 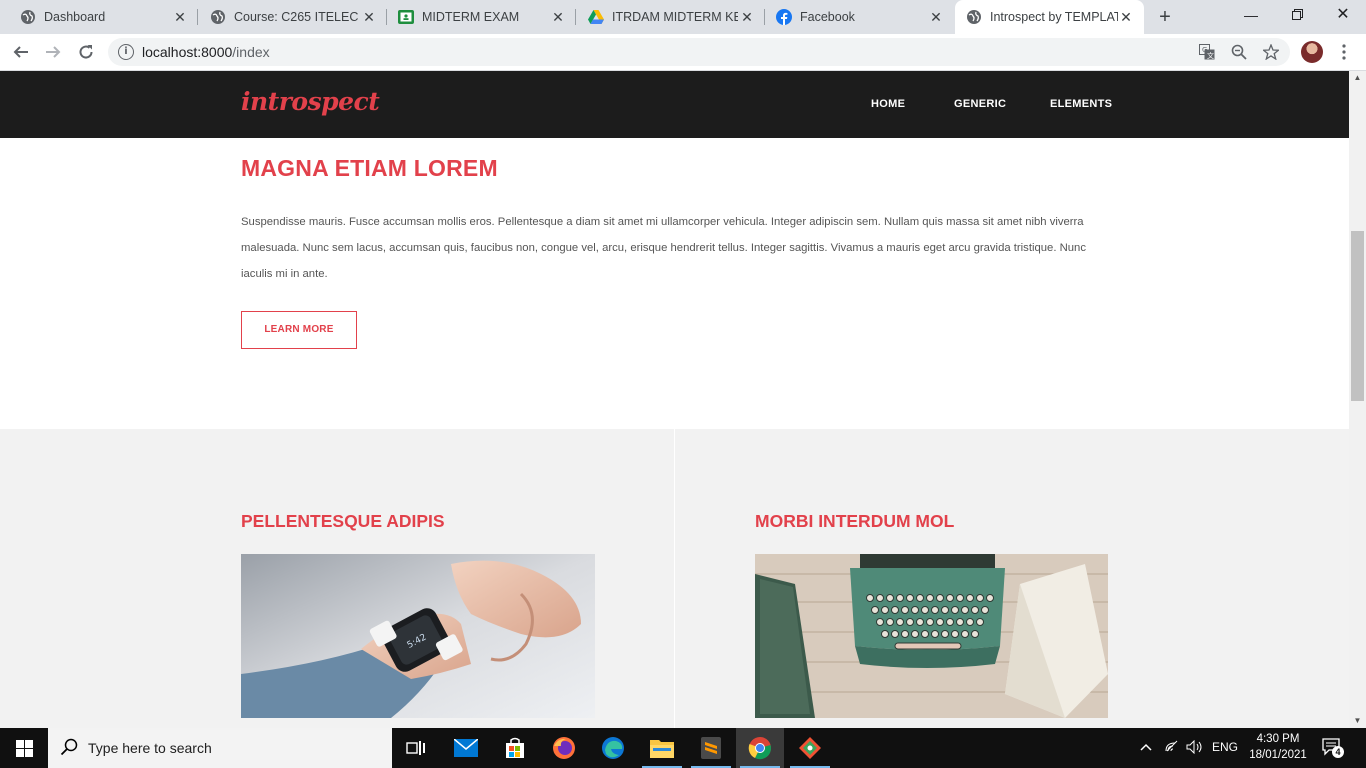 I want to click on tab-introspect: Introspect by TEMPLATED ✕, so click(x=1049, y=17).